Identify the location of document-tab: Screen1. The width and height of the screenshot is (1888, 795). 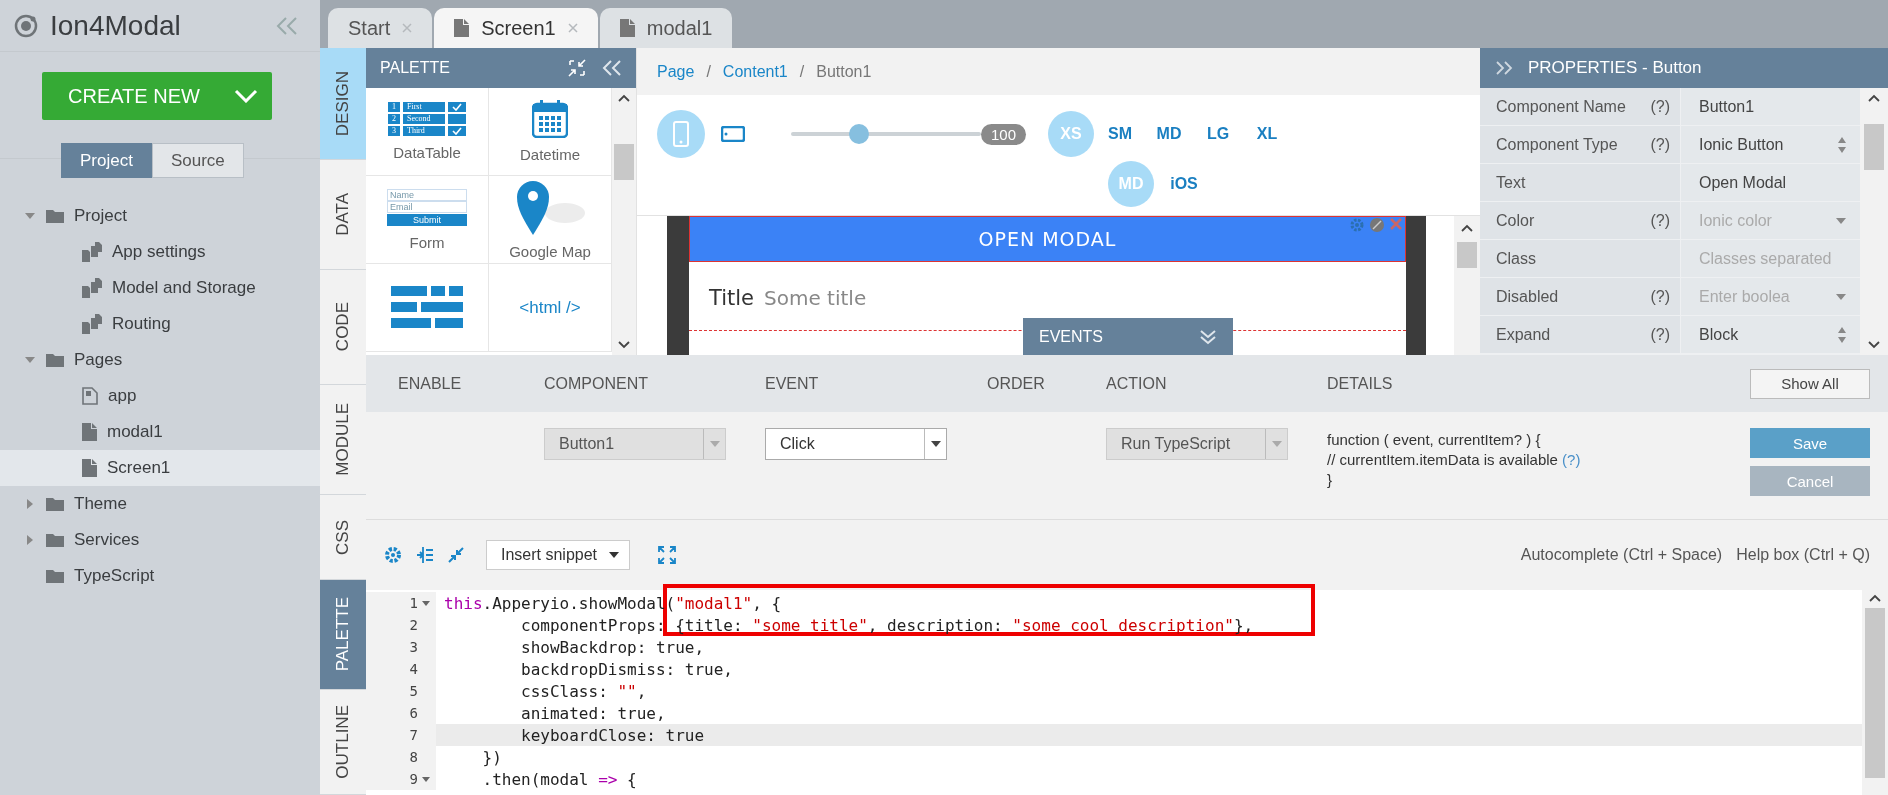
(516, 28).